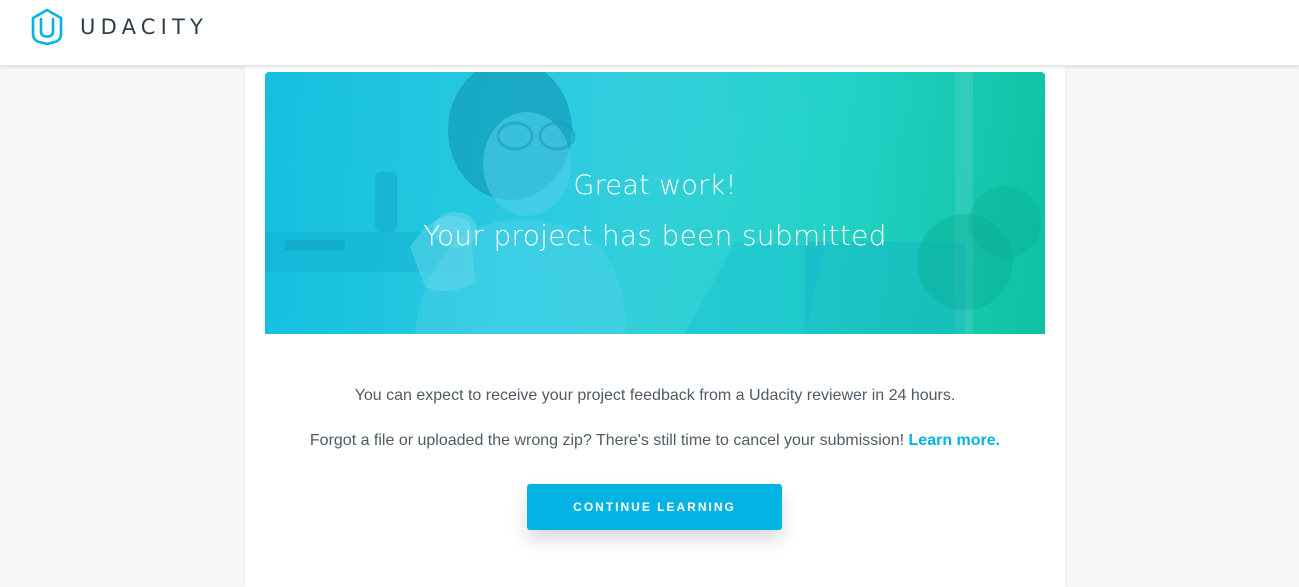 The image size is (1299, 587). I want to click on hero-title: Great work!, so click(655, 185).